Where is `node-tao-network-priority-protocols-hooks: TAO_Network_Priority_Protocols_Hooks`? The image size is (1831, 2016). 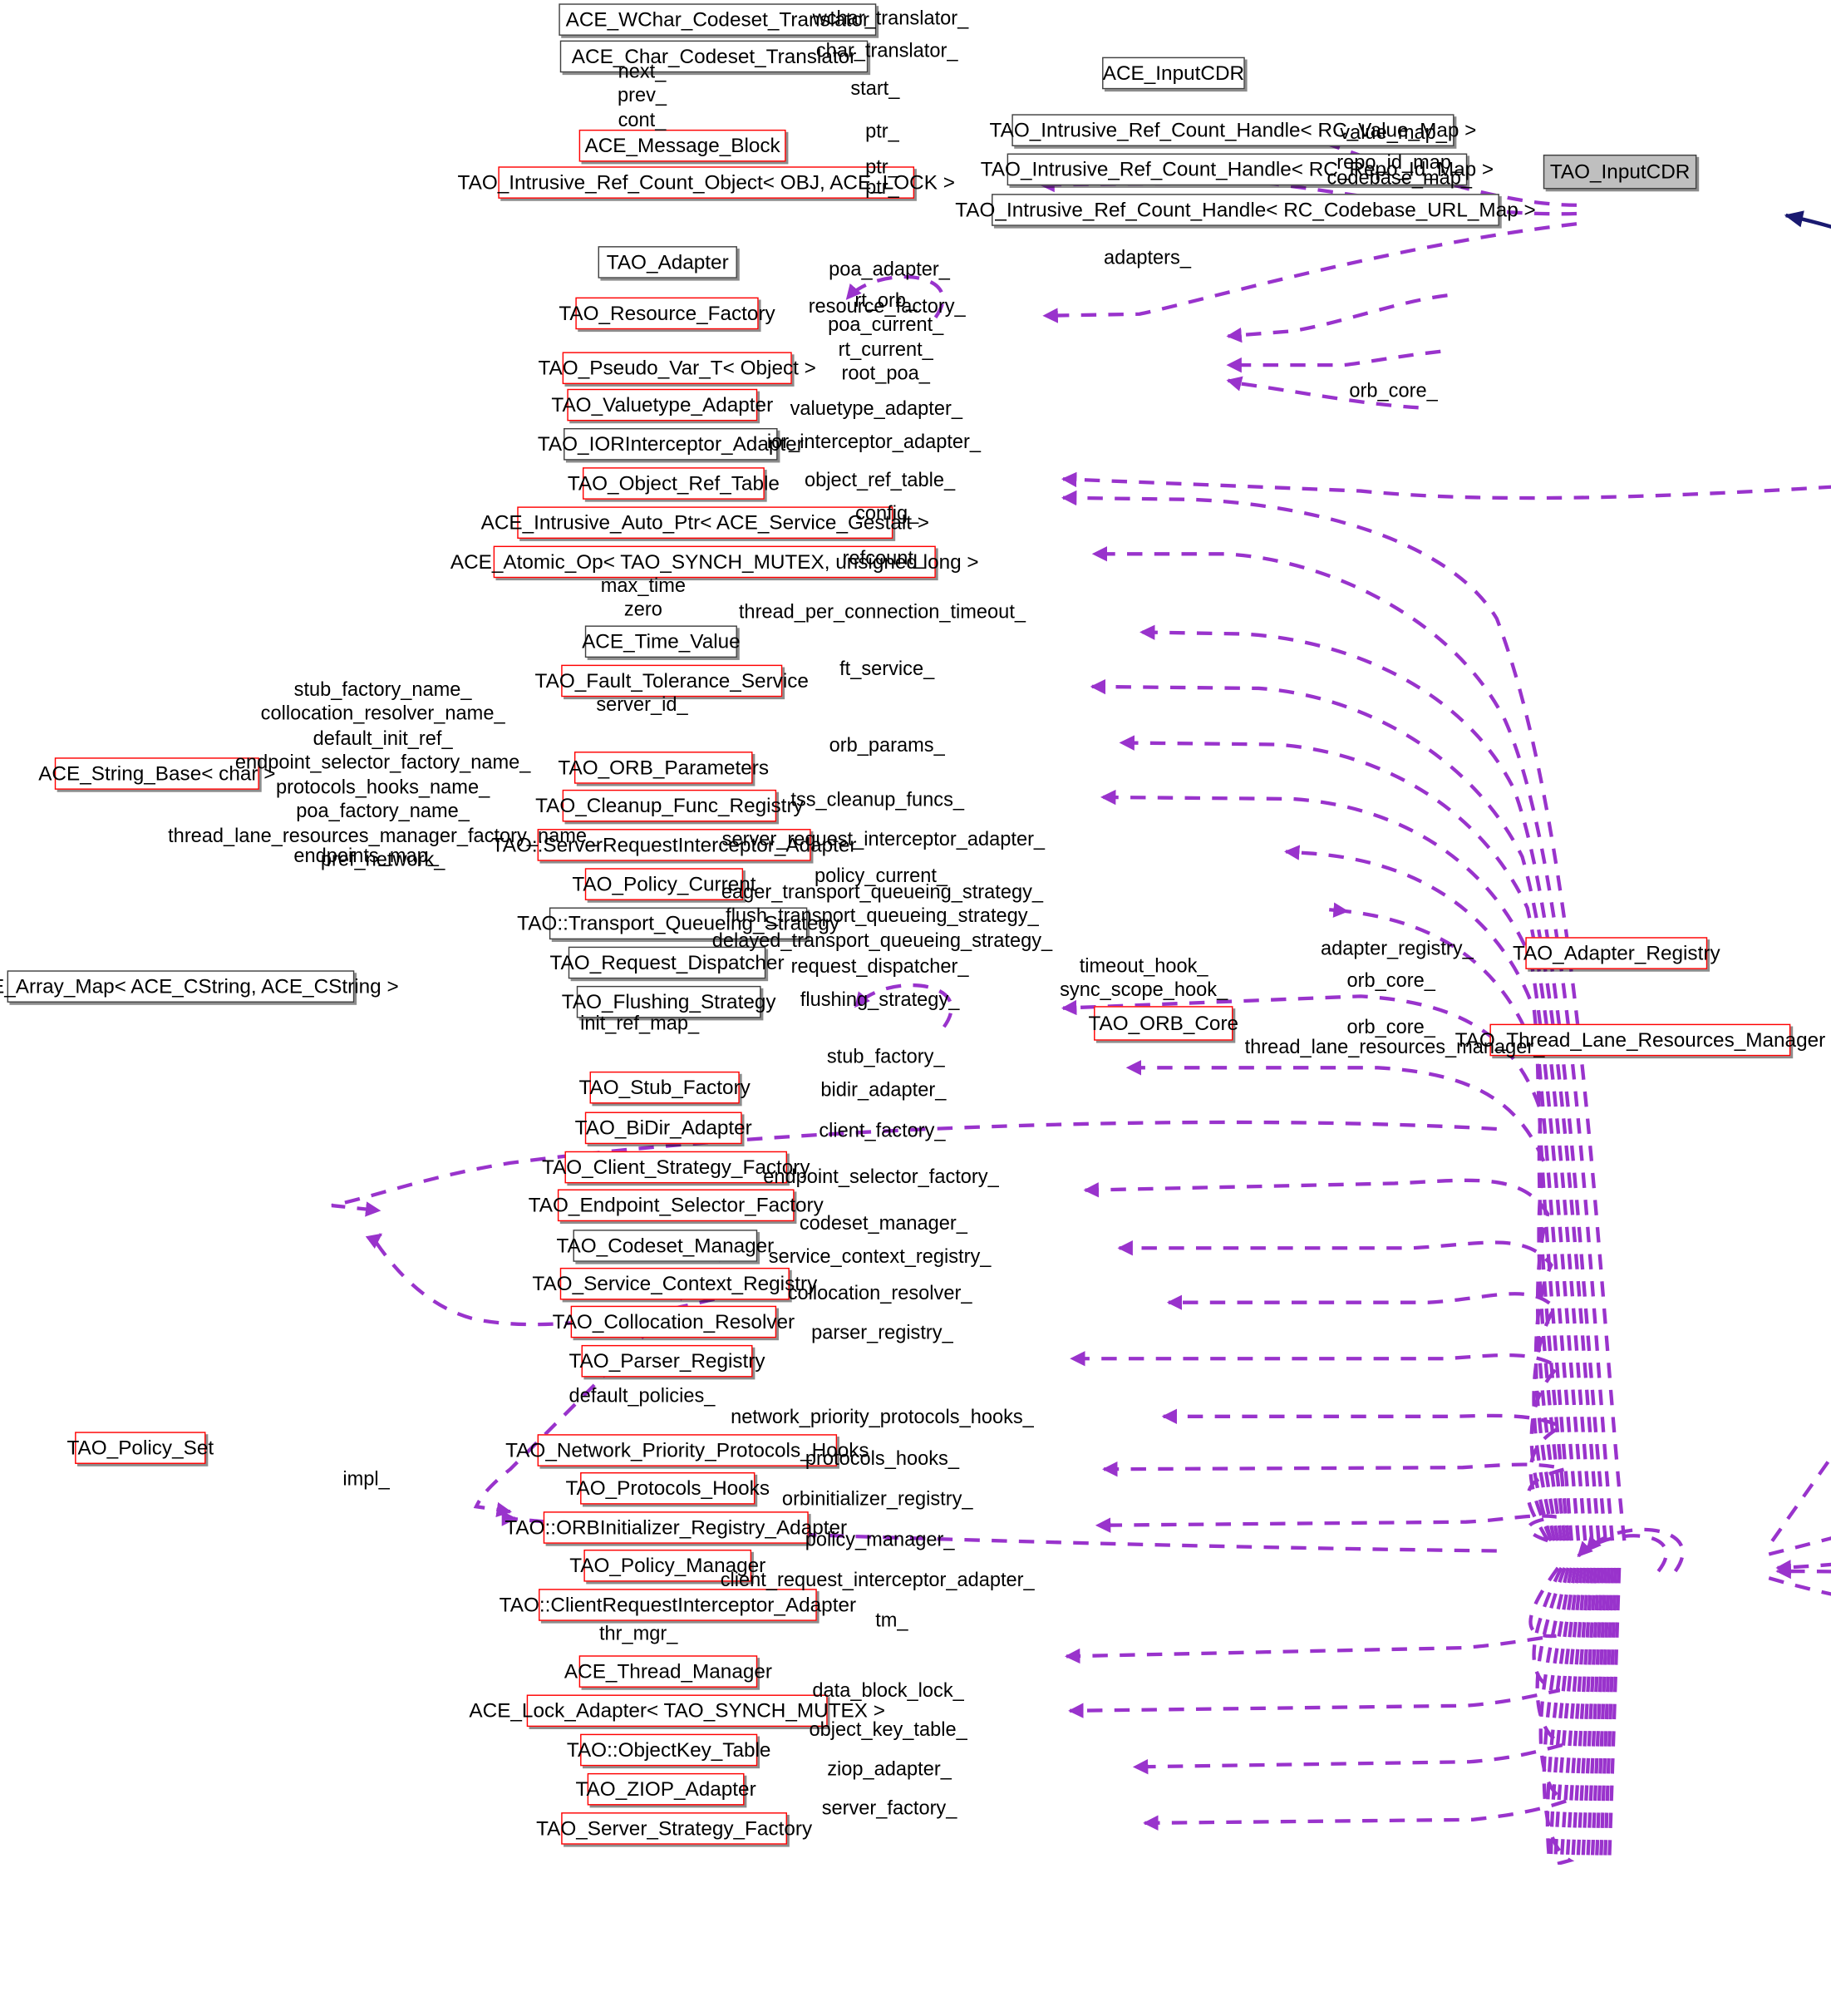
node-tao-network-priority-protocols-hooks: TAO_Network_Priority_Protocols_Hooks is located at coordinates (687, 1450).